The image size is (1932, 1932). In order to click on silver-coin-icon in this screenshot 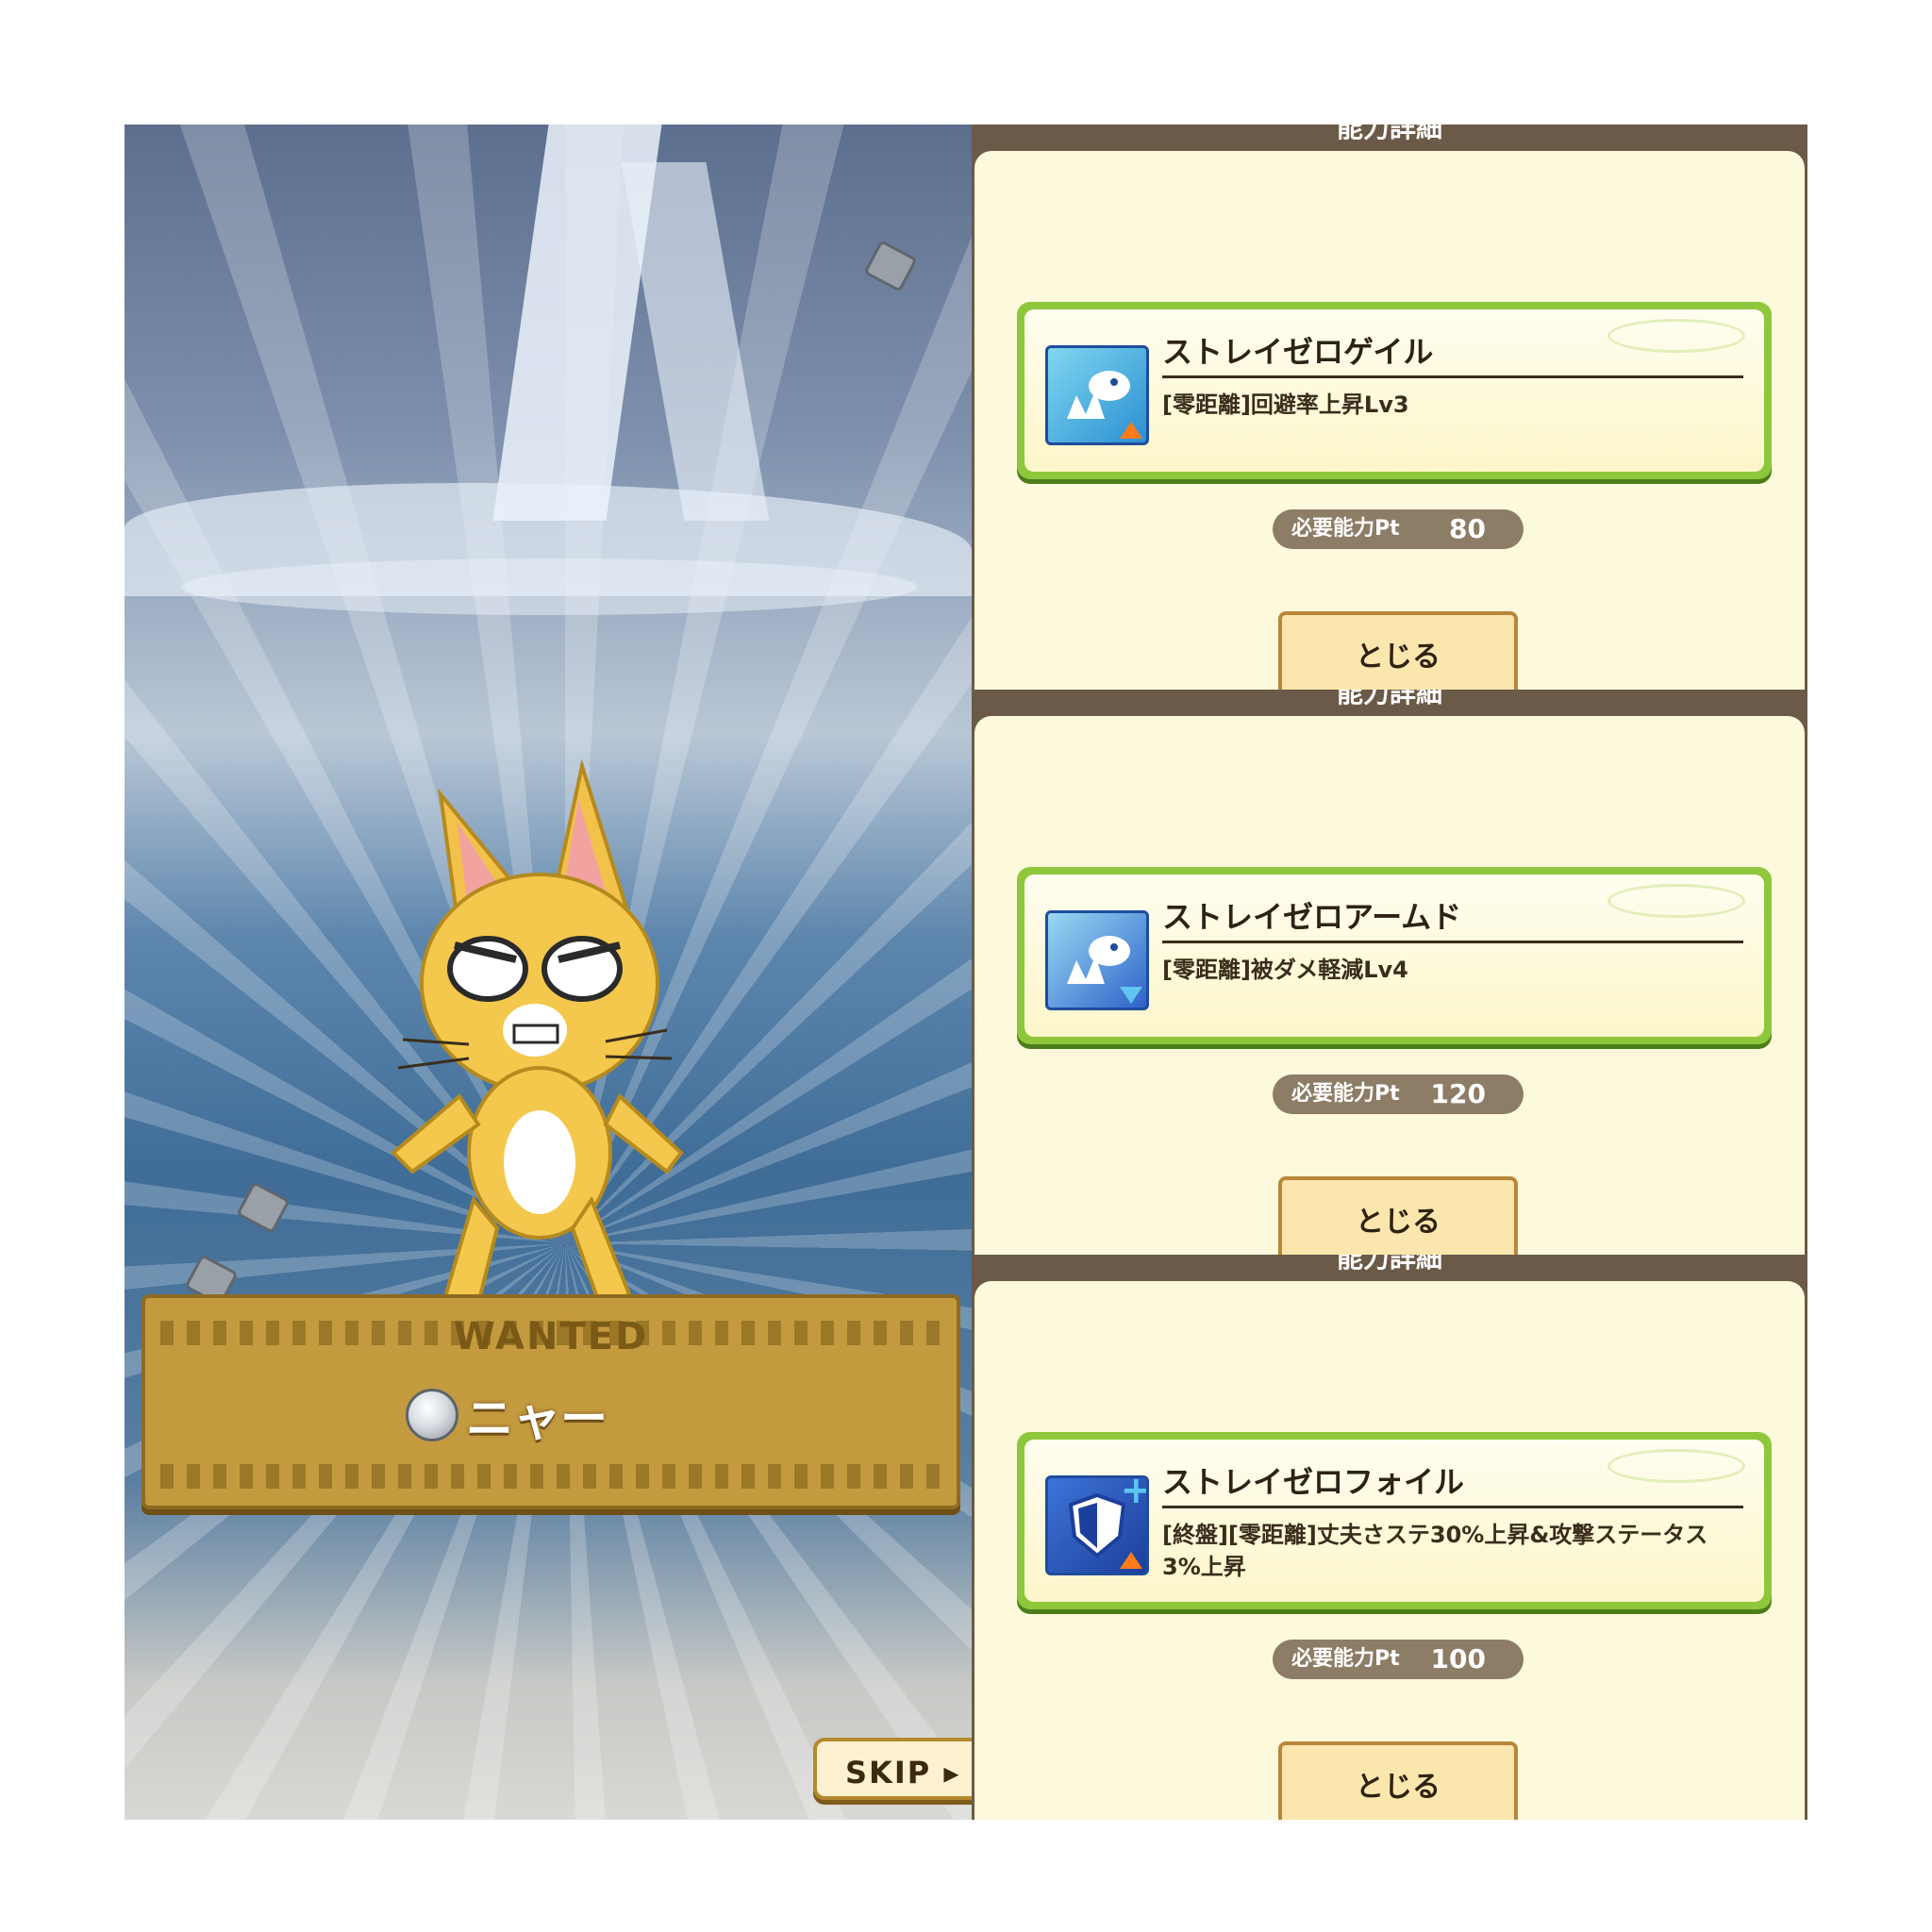, I will do `click(432, 1415)`.